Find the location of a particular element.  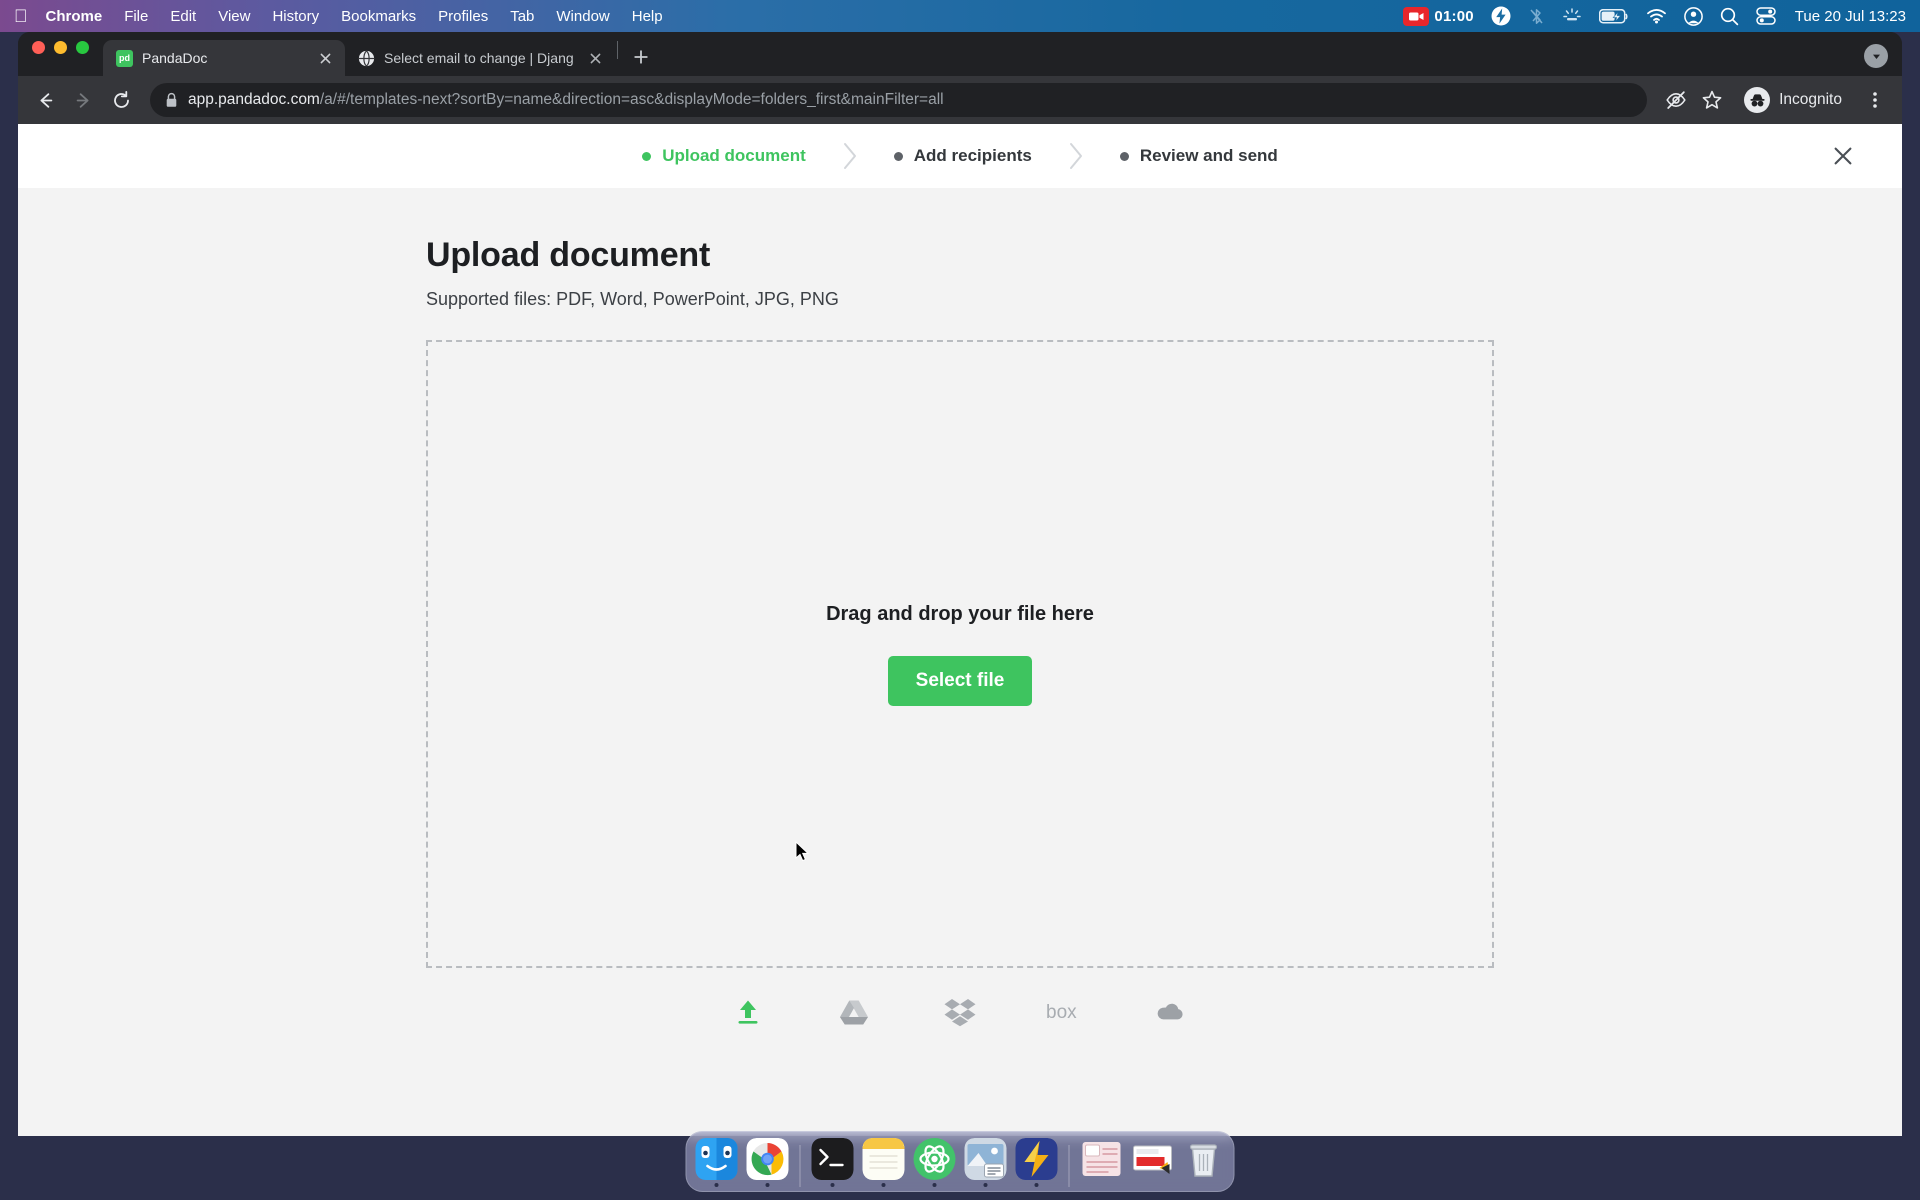

terminal-icon is located at coordinates (832, 1159).